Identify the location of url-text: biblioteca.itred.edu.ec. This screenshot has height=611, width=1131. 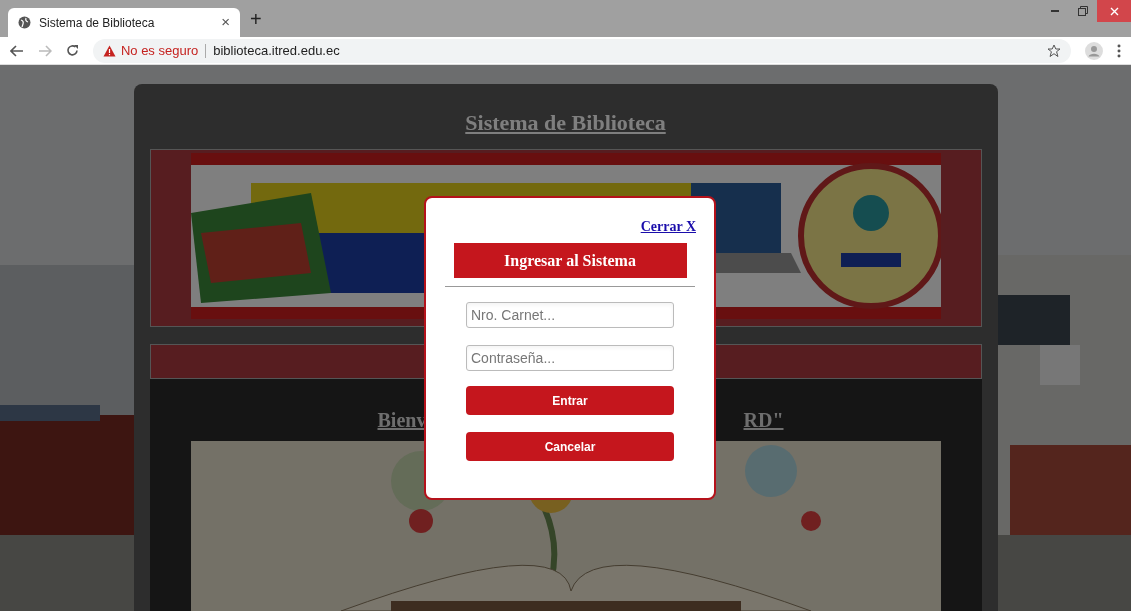
(276, 50).